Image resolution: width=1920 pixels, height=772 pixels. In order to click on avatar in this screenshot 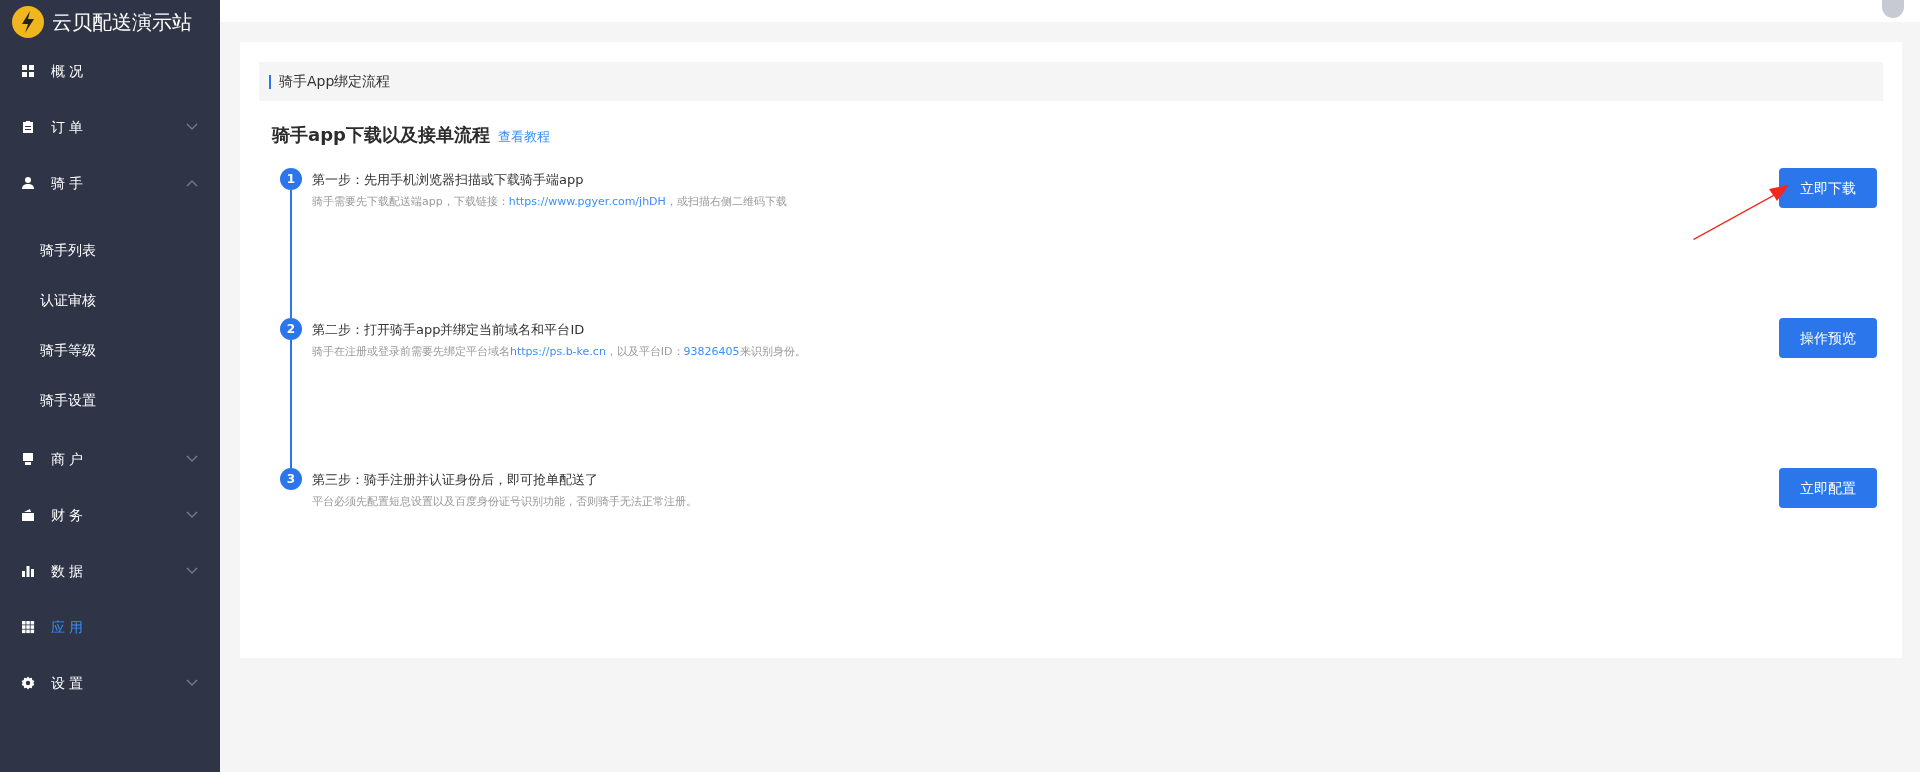, I will do `click(1893, 9)`.